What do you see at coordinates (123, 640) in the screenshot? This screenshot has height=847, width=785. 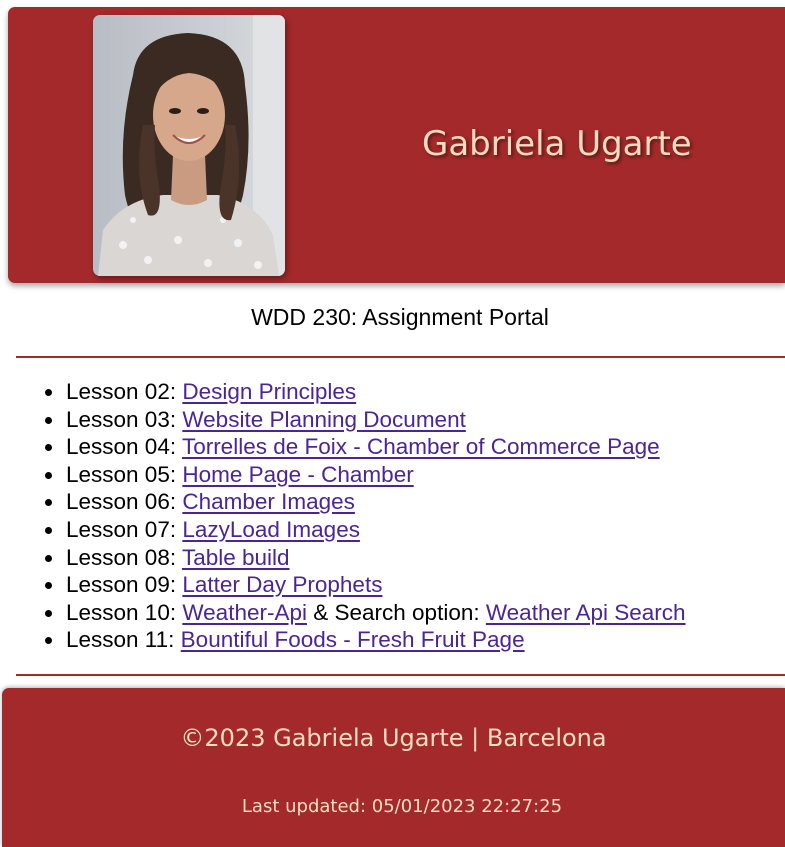 I see `lesson-label: Lesson 11:` at bounding box center [123, 640].